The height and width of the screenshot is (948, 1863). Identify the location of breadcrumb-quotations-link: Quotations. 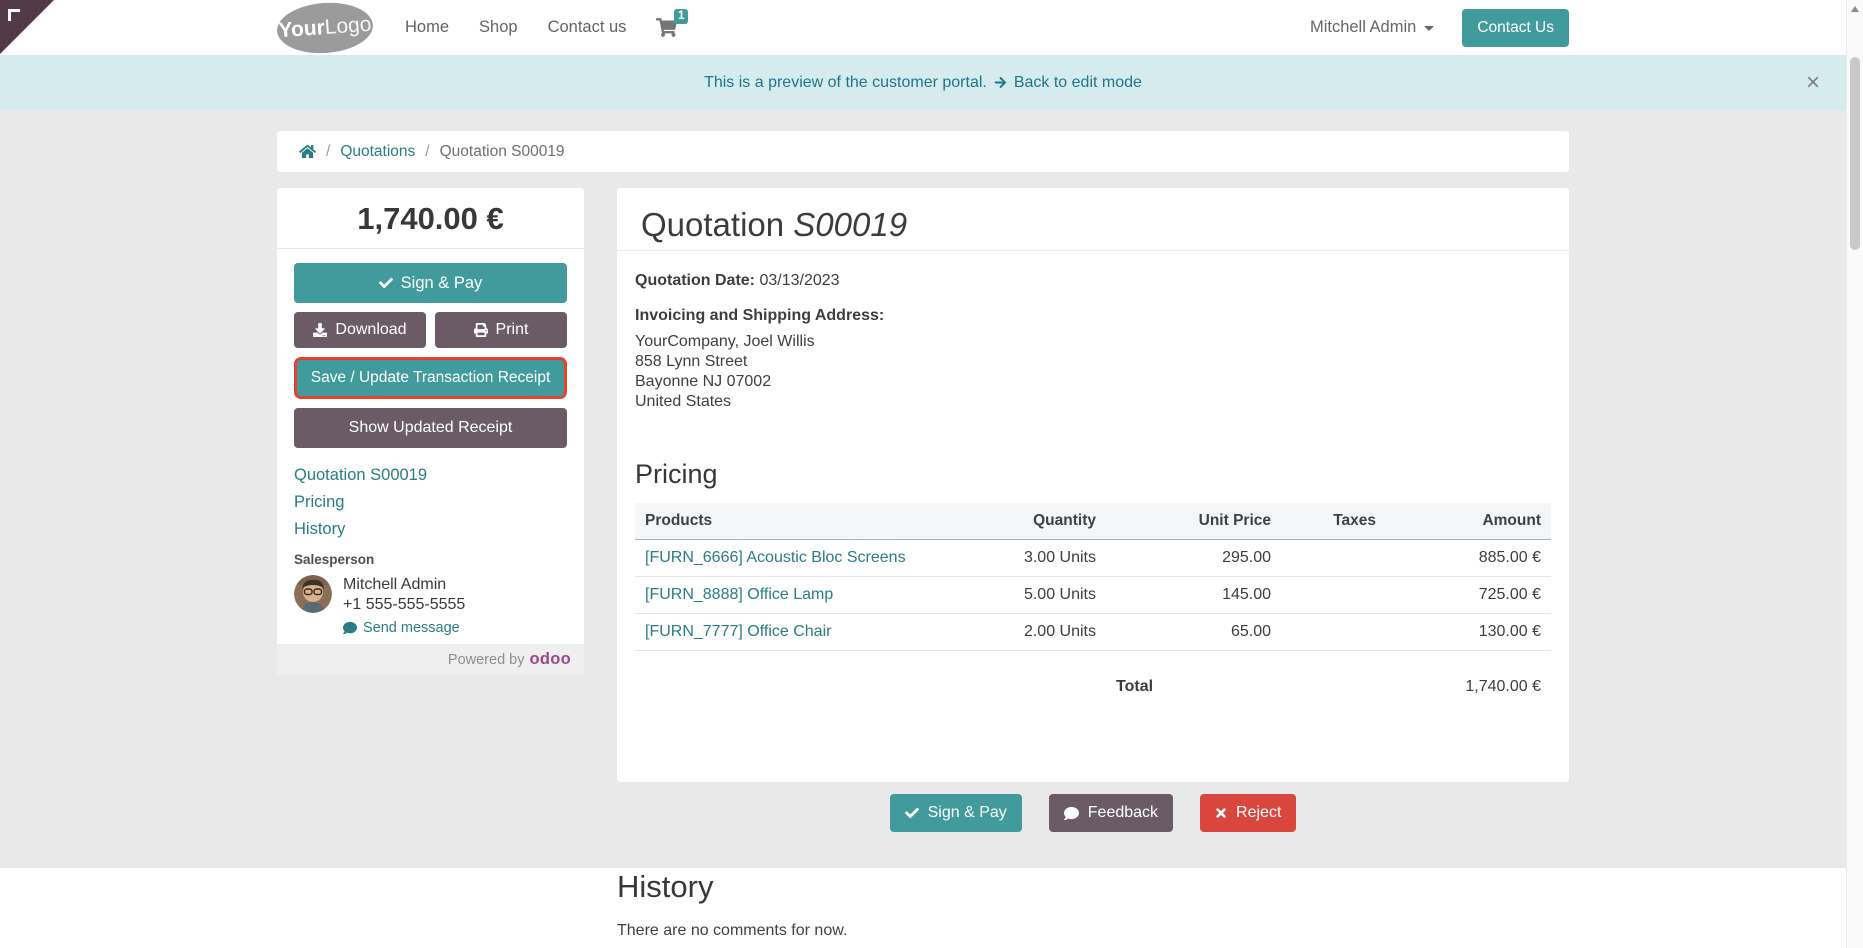
(377, 152).